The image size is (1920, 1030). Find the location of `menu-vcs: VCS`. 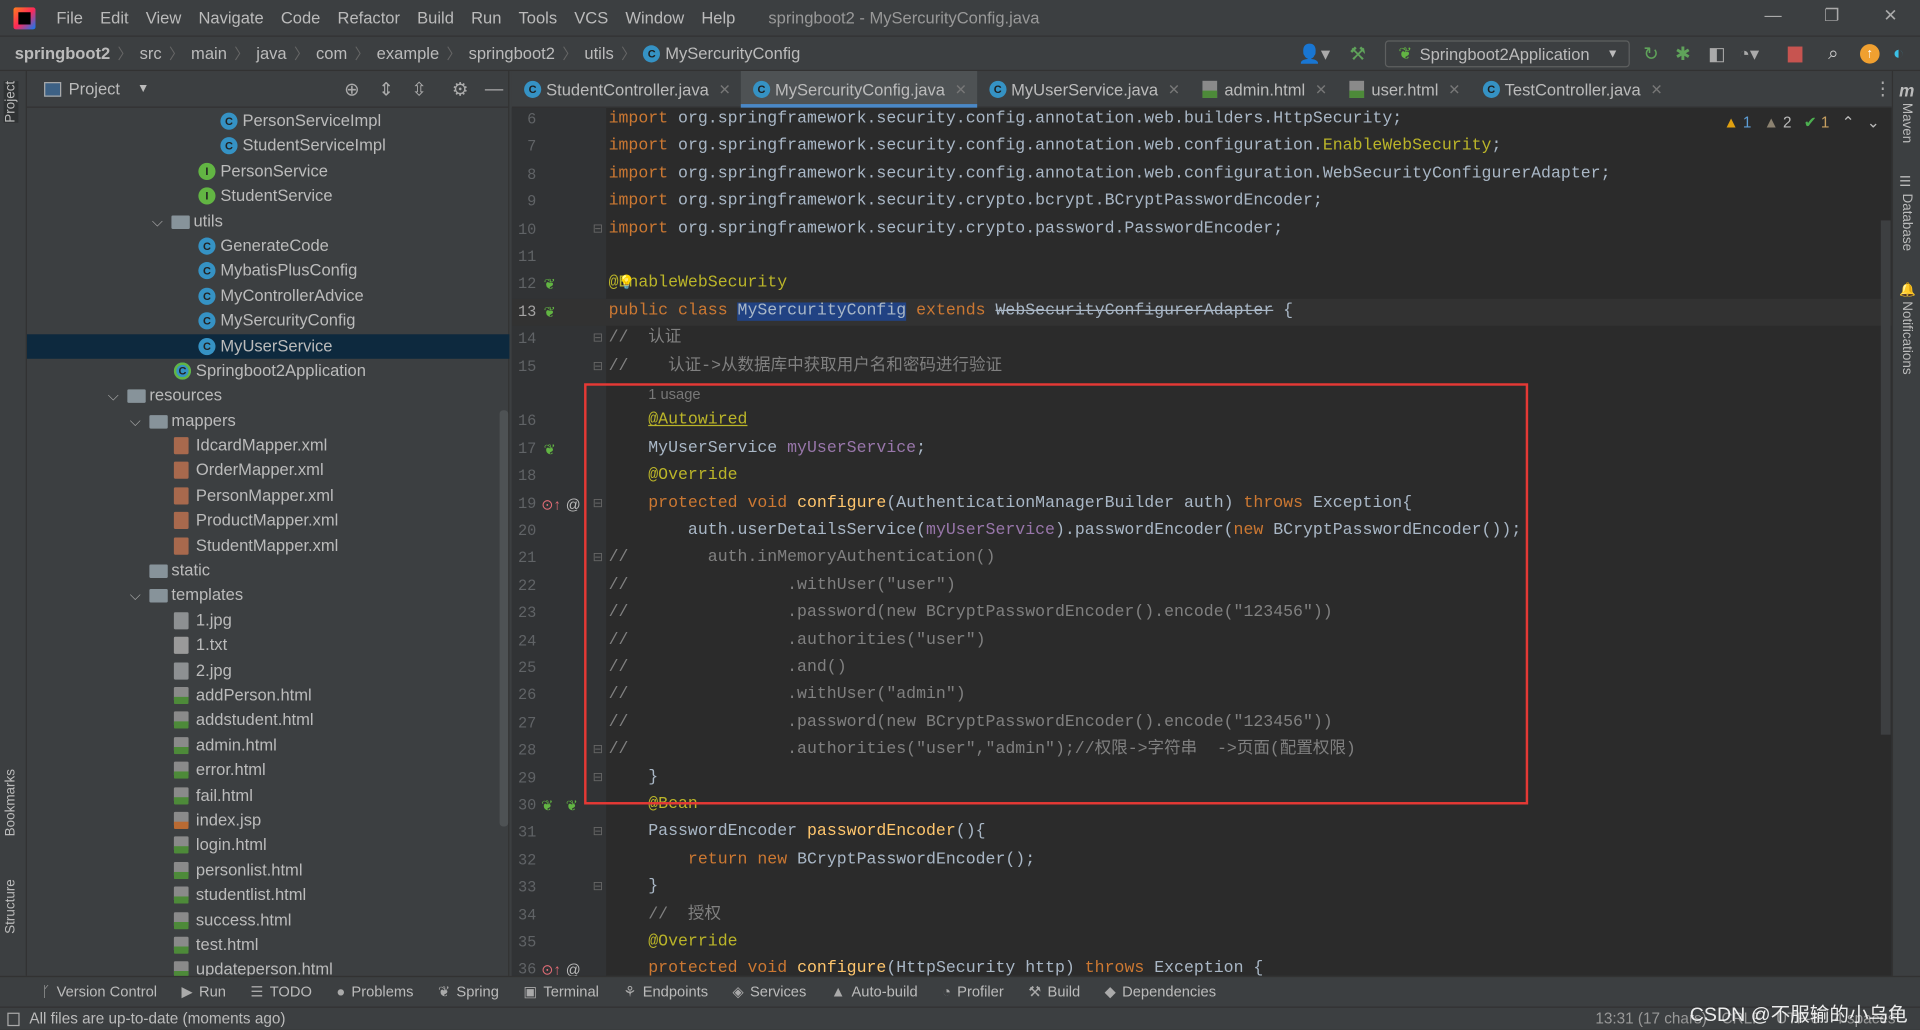

menu-vcs: VCS is located at coordinates (591, 18).